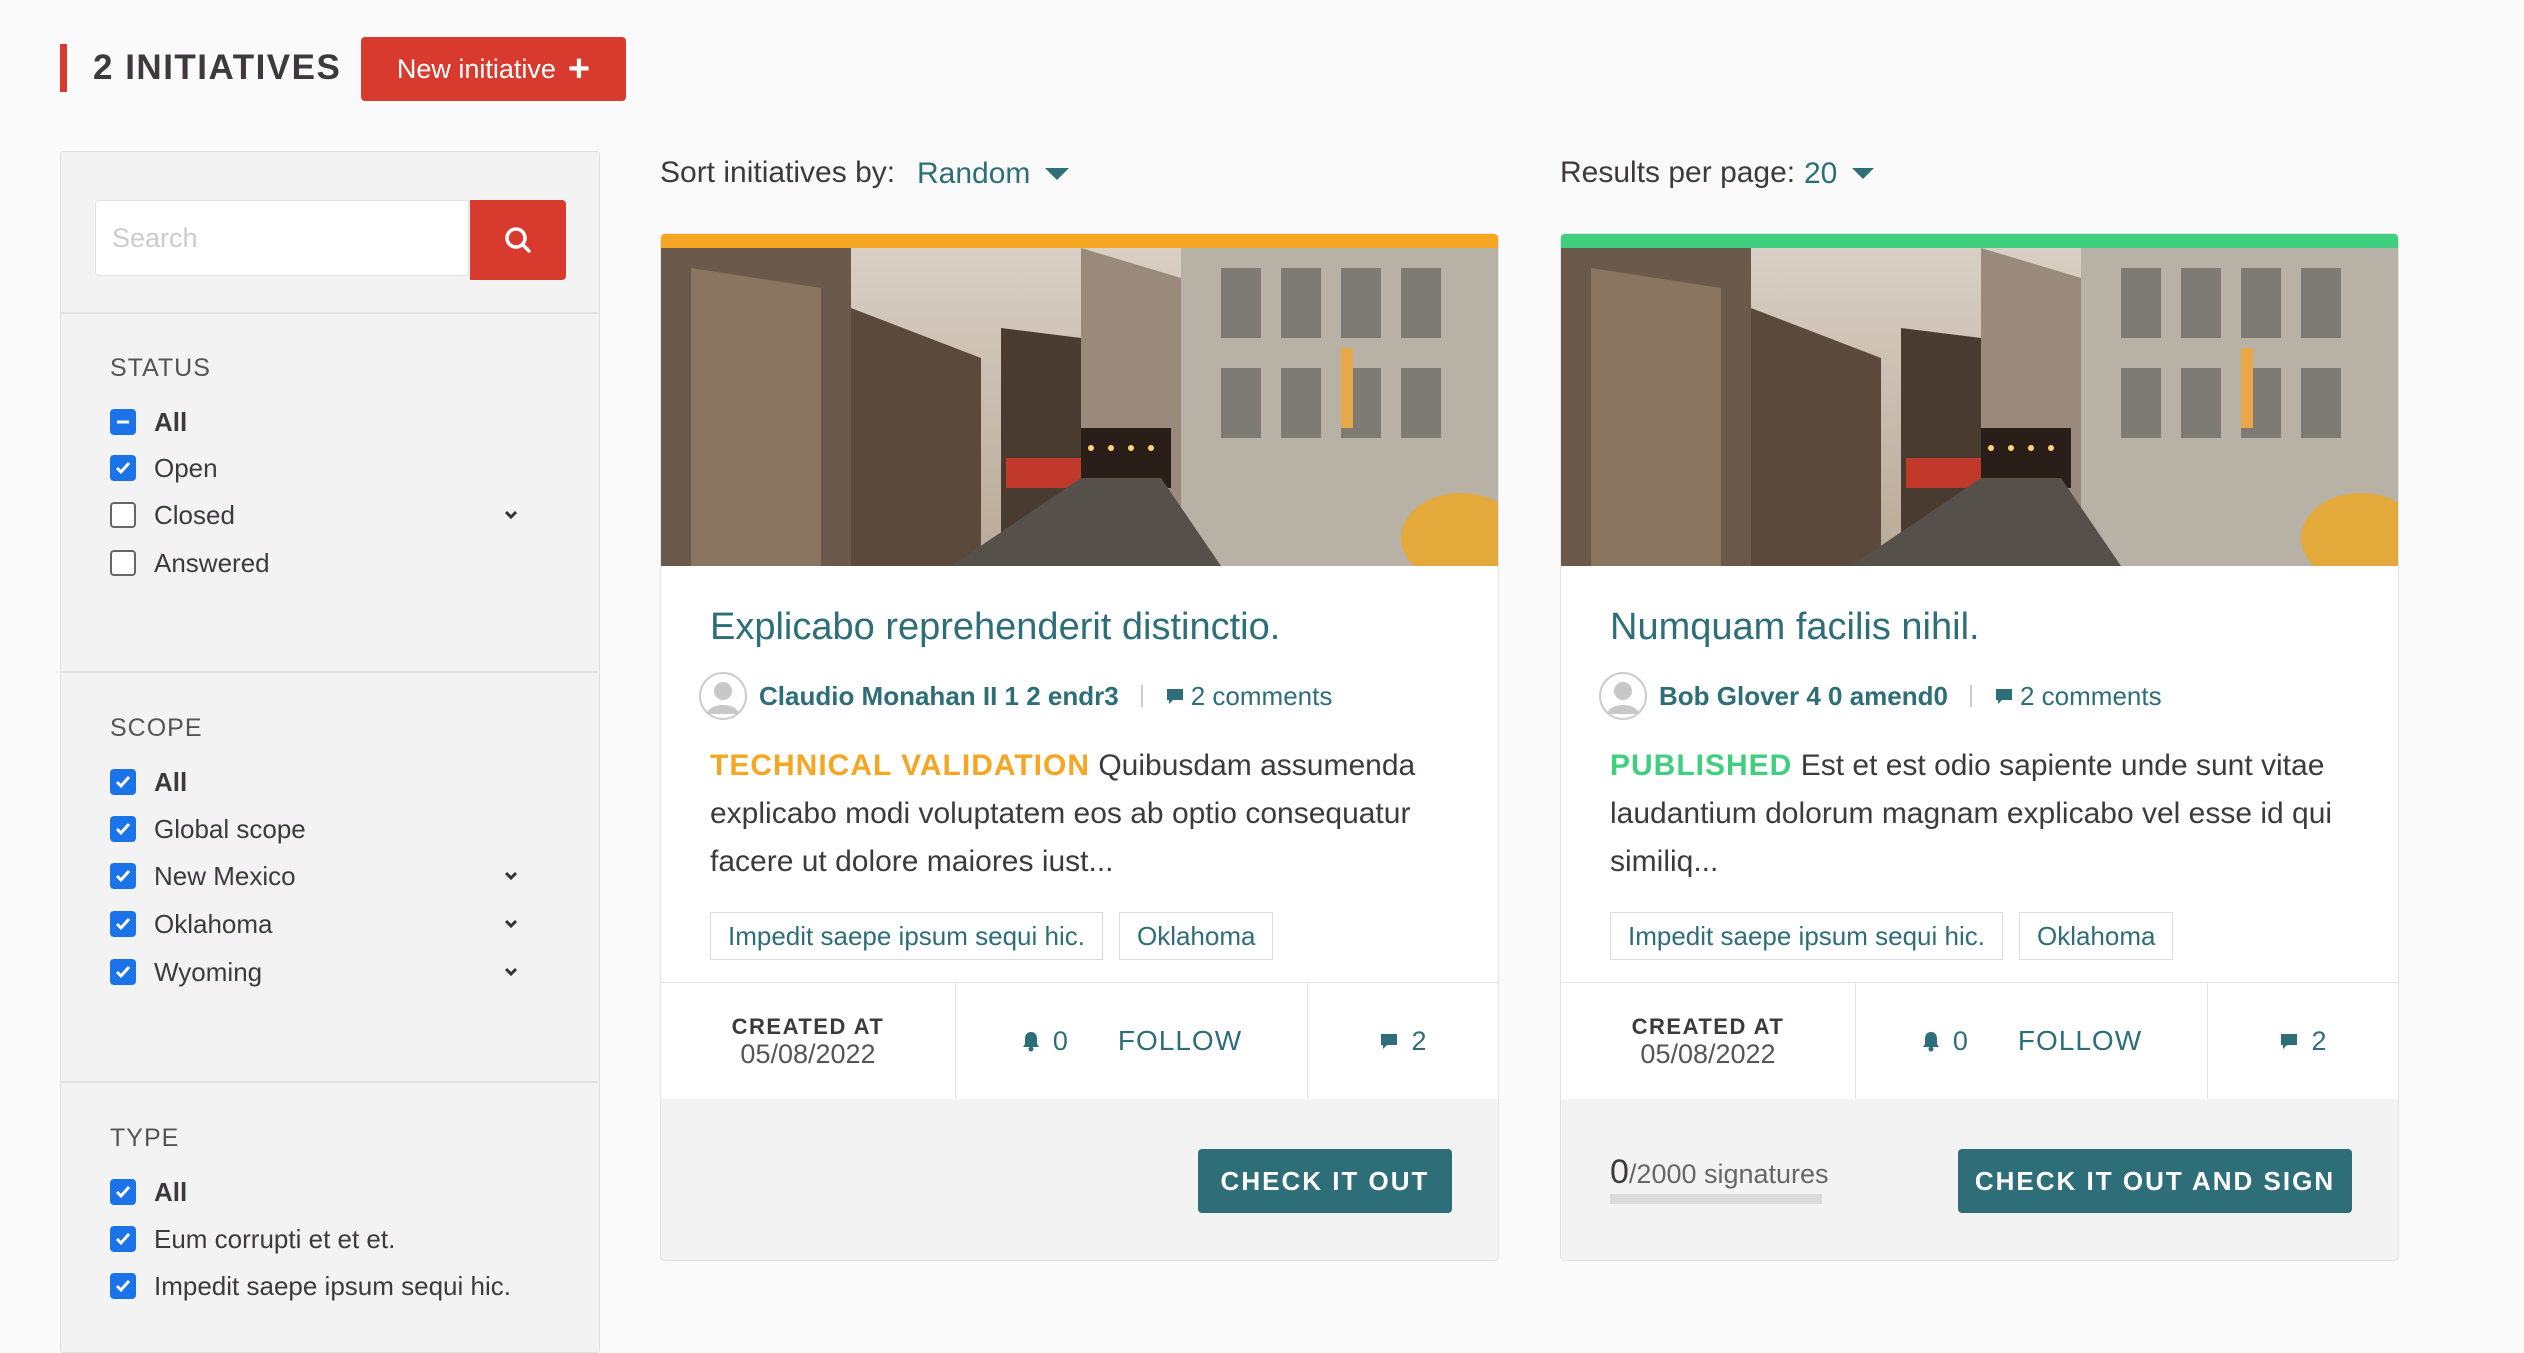 The height and width of the screenshot is (1353, 2524). I want to click on type-impedit-checkbox: Impedit saepe ipsum sequi hic., so click(310, 1286).